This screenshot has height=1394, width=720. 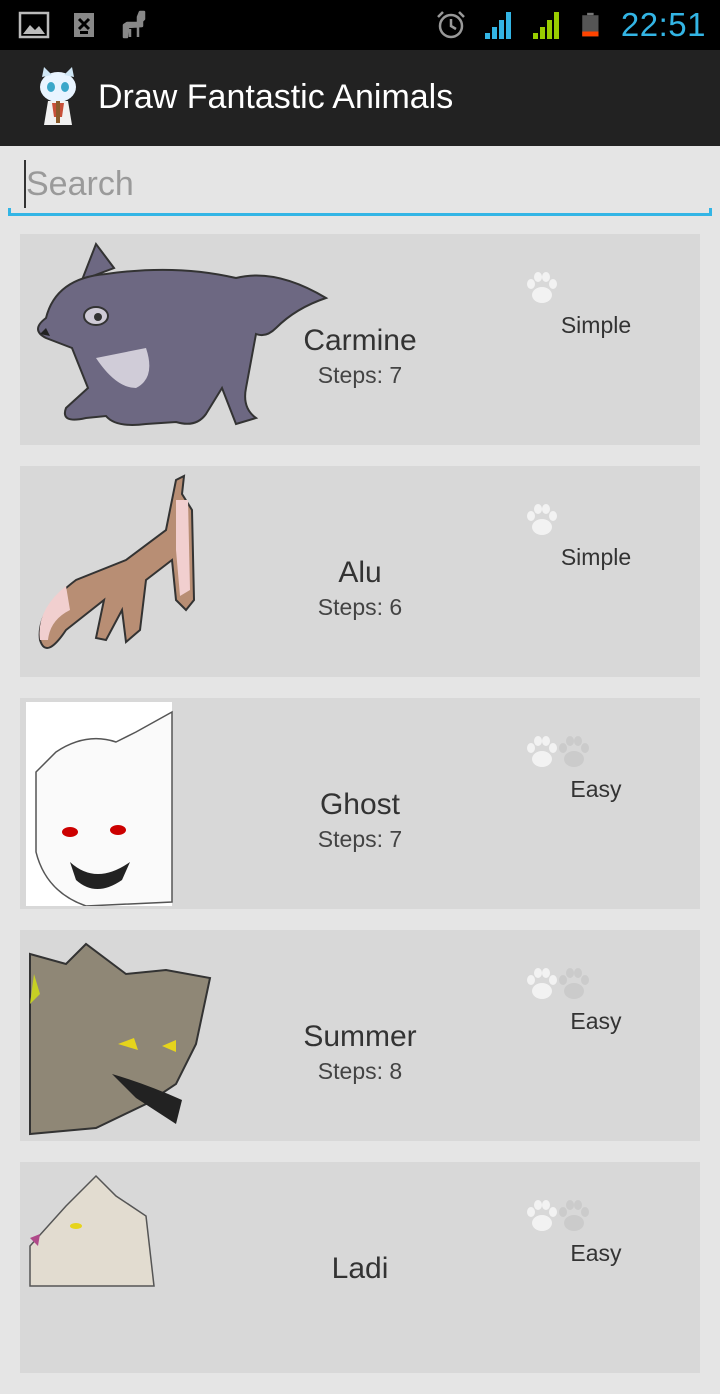 What do you see at coordinates (360, 1071) in the screenshot?
I see `animal-steps: Steps: 8` at bounding box center [360, 1071].